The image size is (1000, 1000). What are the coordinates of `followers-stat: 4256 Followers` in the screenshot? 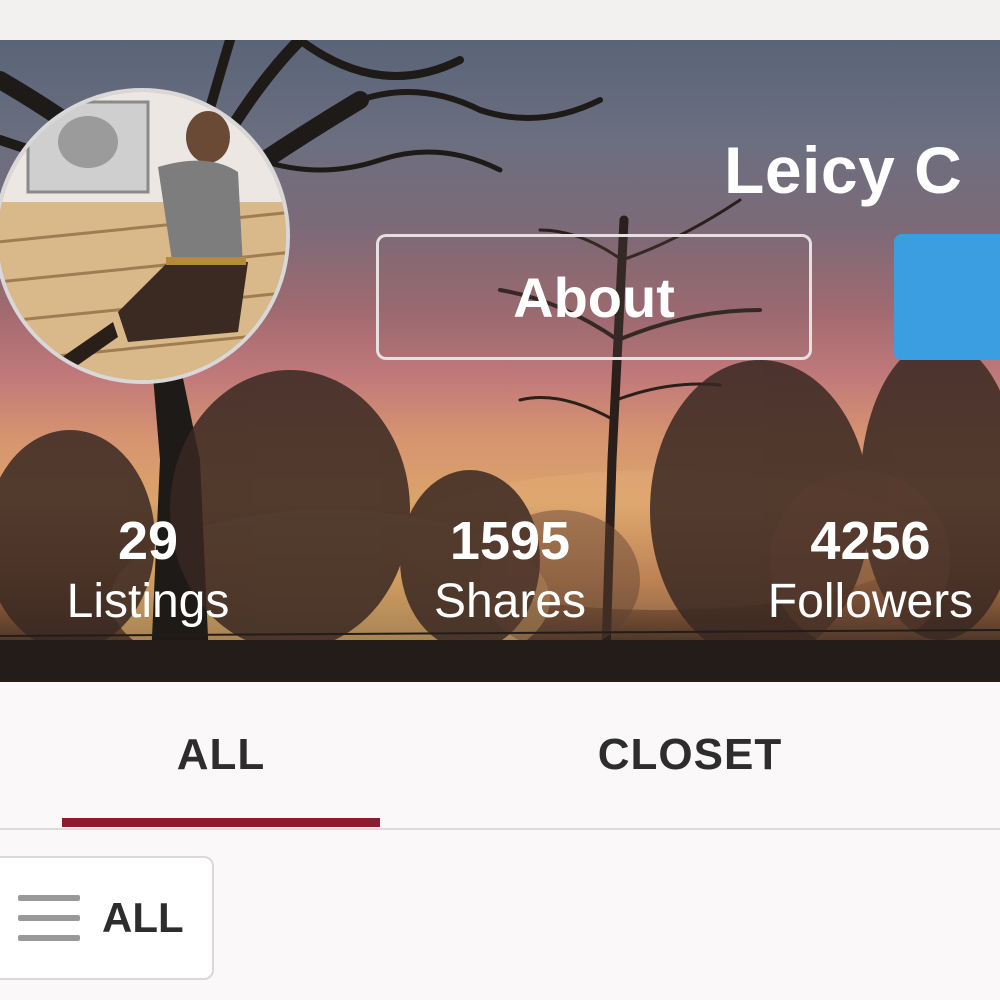 It's located at (870, 571).